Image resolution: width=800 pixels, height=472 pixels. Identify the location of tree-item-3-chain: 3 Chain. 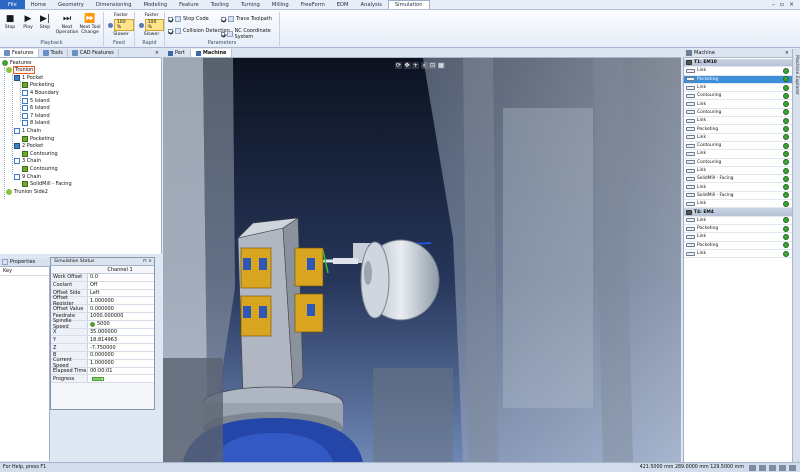
(27, 161).